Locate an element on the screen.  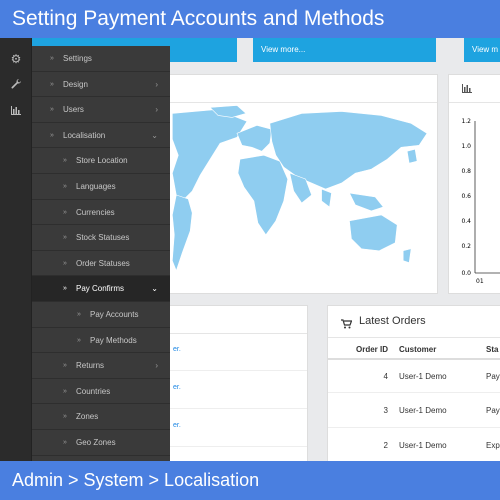
sidebar-item-settings: » Settings is located at coordinates (101, 59).